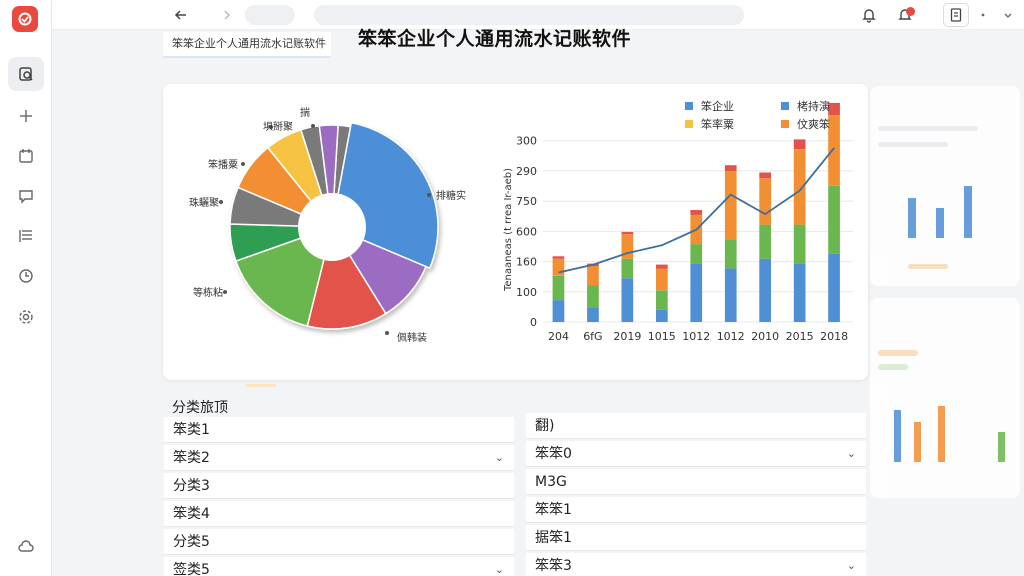 Image resolution: width=1024 pixels, height=576 pixels. Describe the element at coordinates (696, 426) in the screenshot. I see `right-list-row: 翻)` at that location.